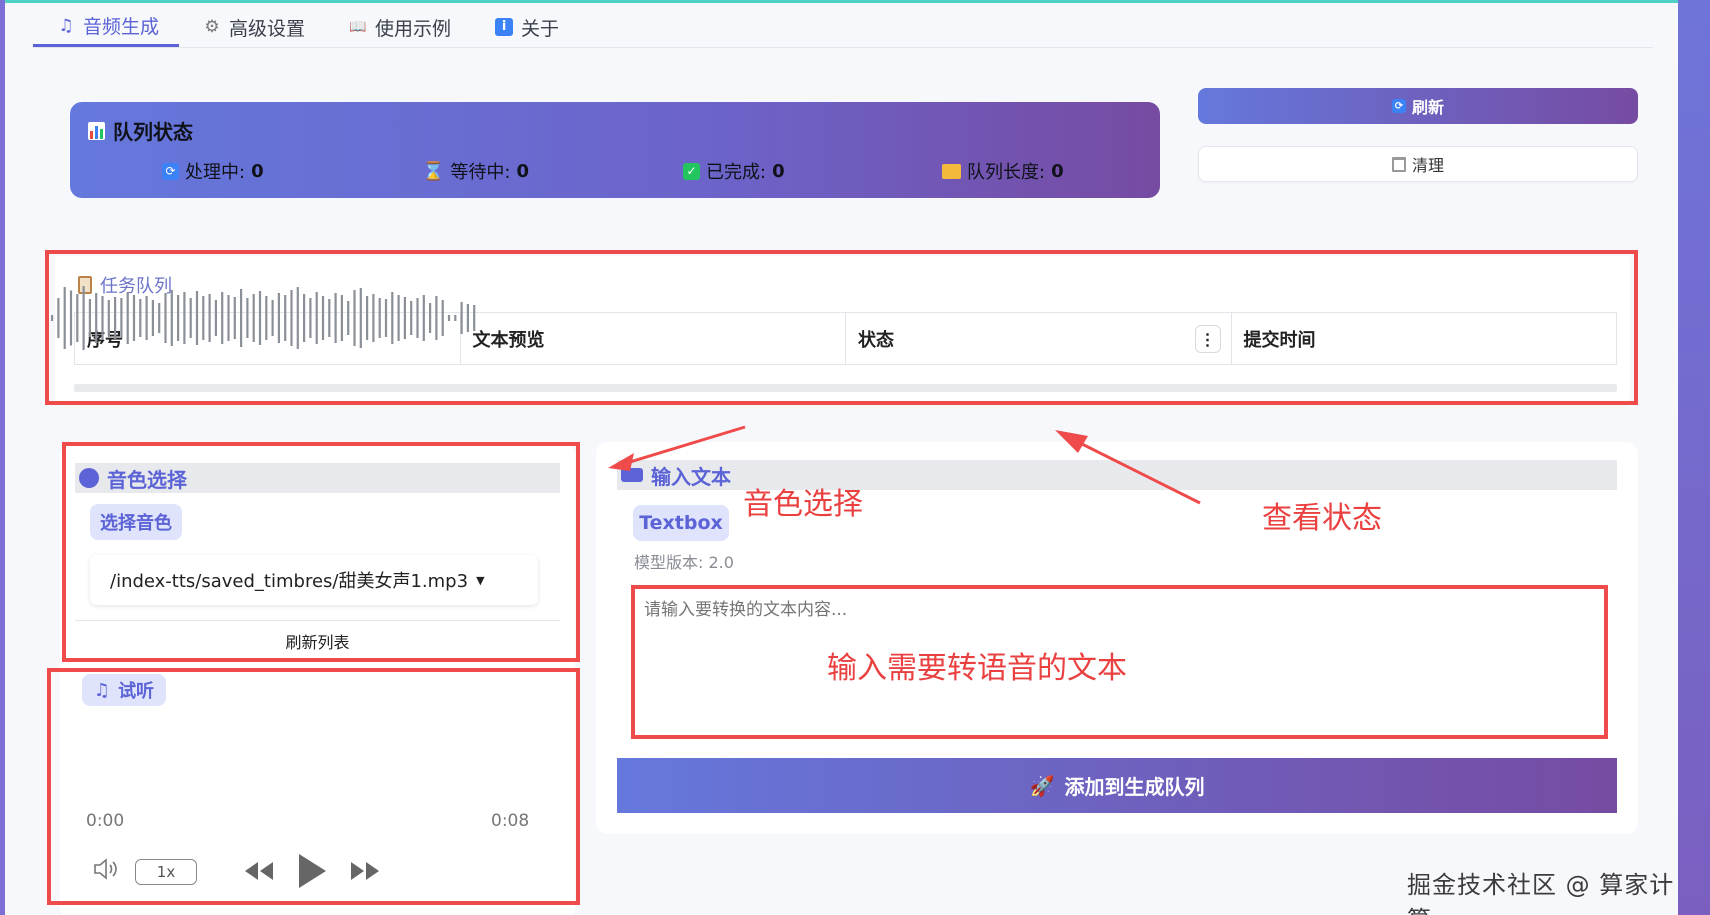 The height and width of the screenshot is (915, 1710). I want to click on time-end: 0:08, so click(510, 821).